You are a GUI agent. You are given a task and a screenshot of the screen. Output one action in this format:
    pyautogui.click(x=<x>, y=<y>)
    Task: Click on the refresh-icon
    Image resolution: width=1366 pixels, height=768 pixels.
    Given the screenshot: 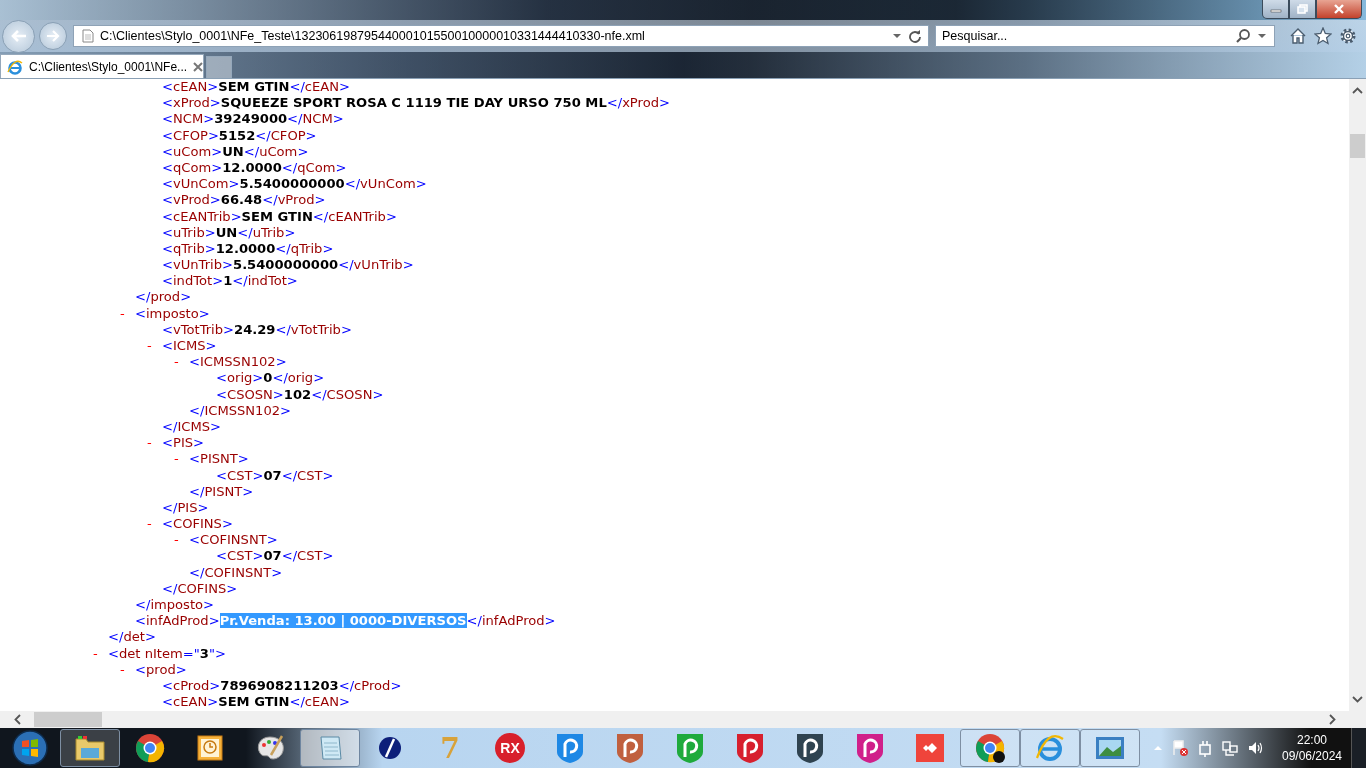 What is the action you would take?
    pyautogui.click(x=915, y=36)
    